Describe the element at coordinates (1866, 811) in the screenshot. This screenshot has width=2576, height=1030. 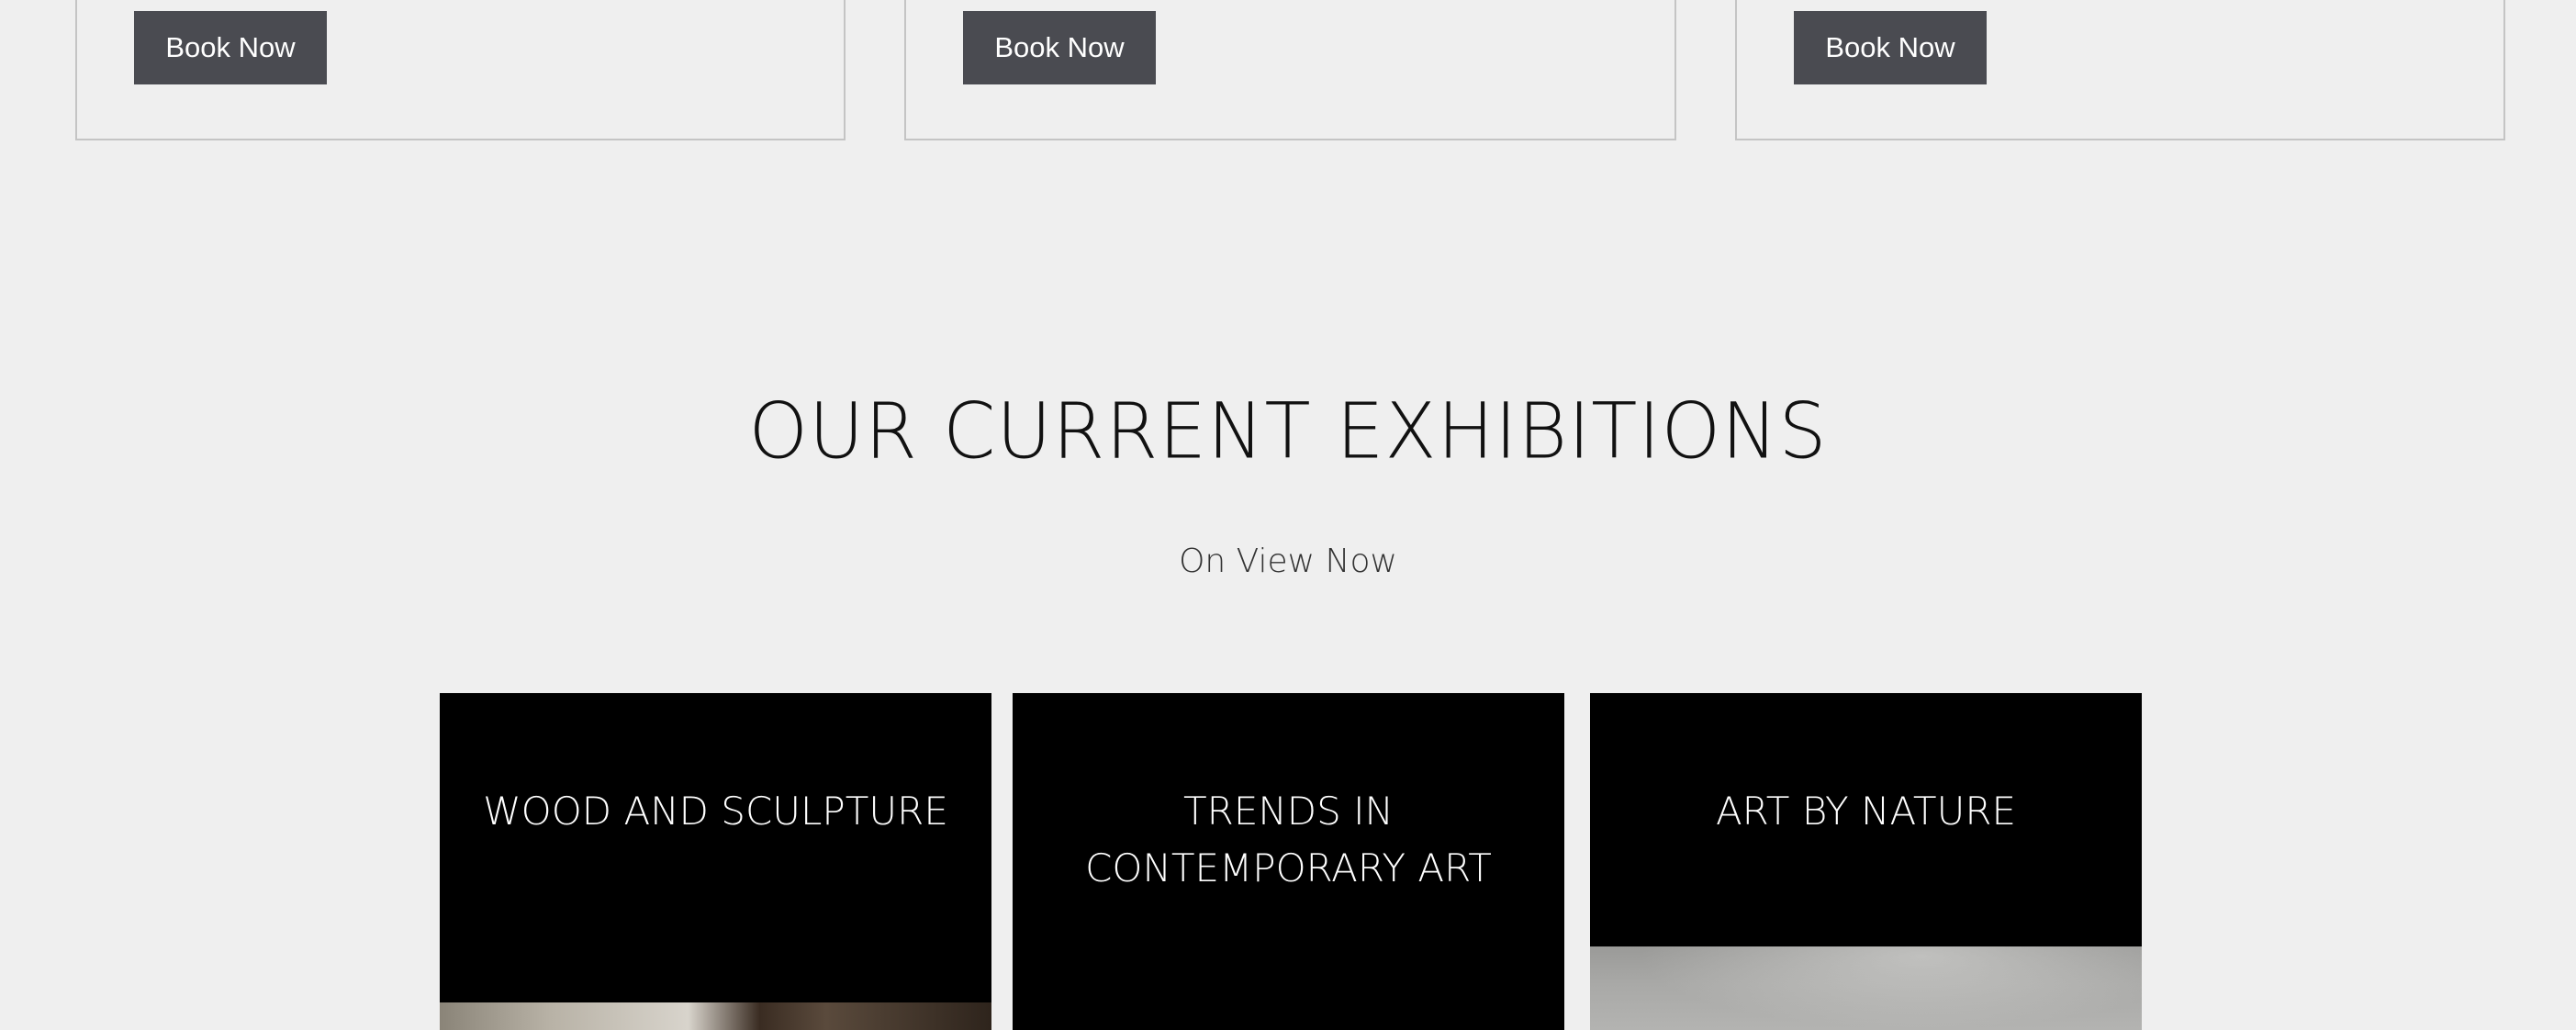
I see `exhibition-tile-title: ART BY NATURE` at that location.